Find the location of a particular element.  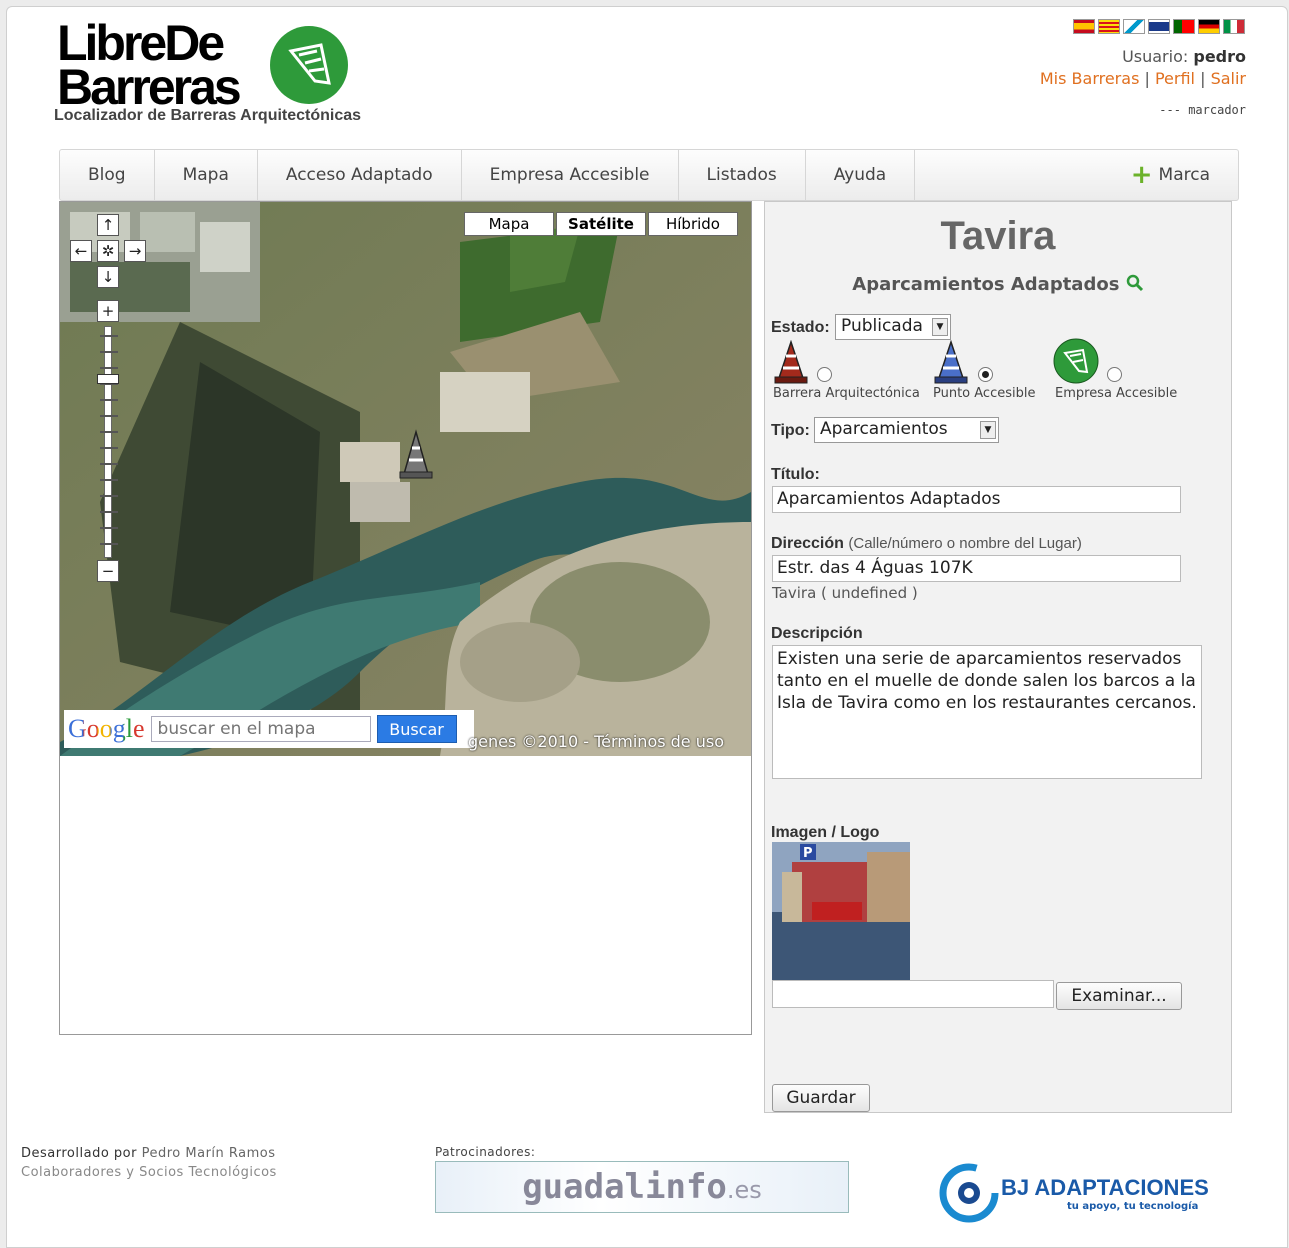

nav-item-listados: Listados is located at coordinates (742, 175).